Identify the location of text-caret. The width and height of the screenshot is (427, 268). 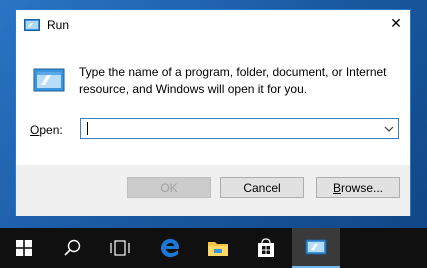
(87, 128).